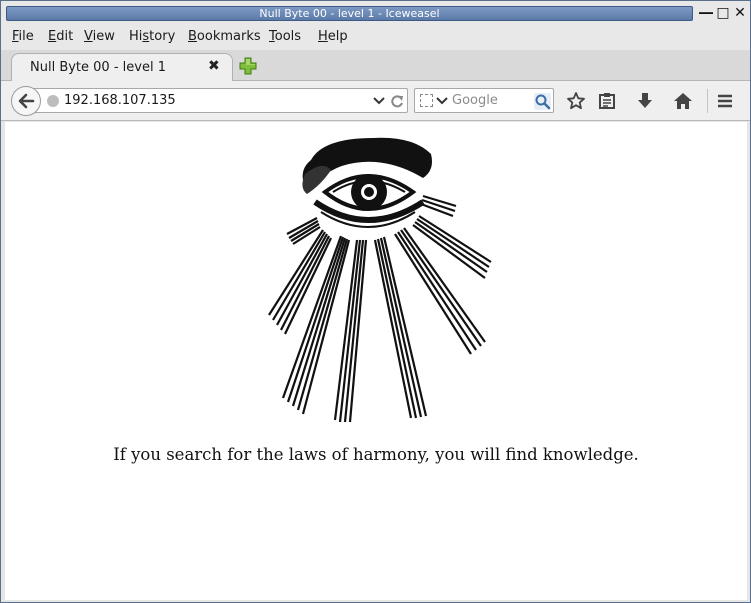 This screenshot has height=603, width=751. I want to click on menu-history: History, so click(152, 36).